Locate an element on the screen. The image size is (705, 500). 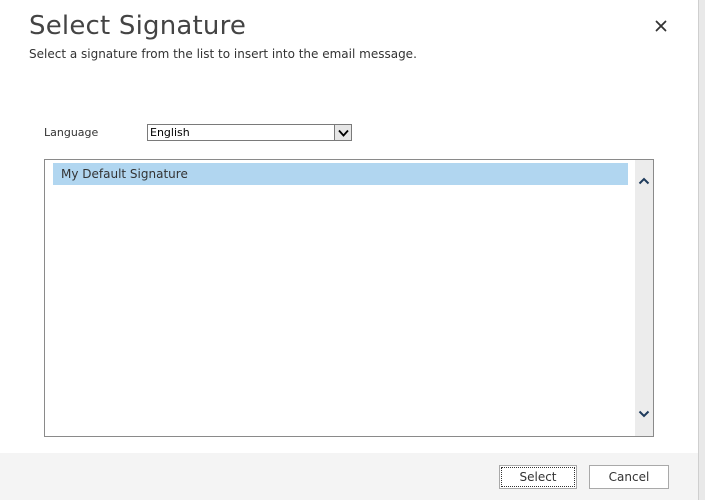
scroll-up-button is located at coordinates (644, 181).